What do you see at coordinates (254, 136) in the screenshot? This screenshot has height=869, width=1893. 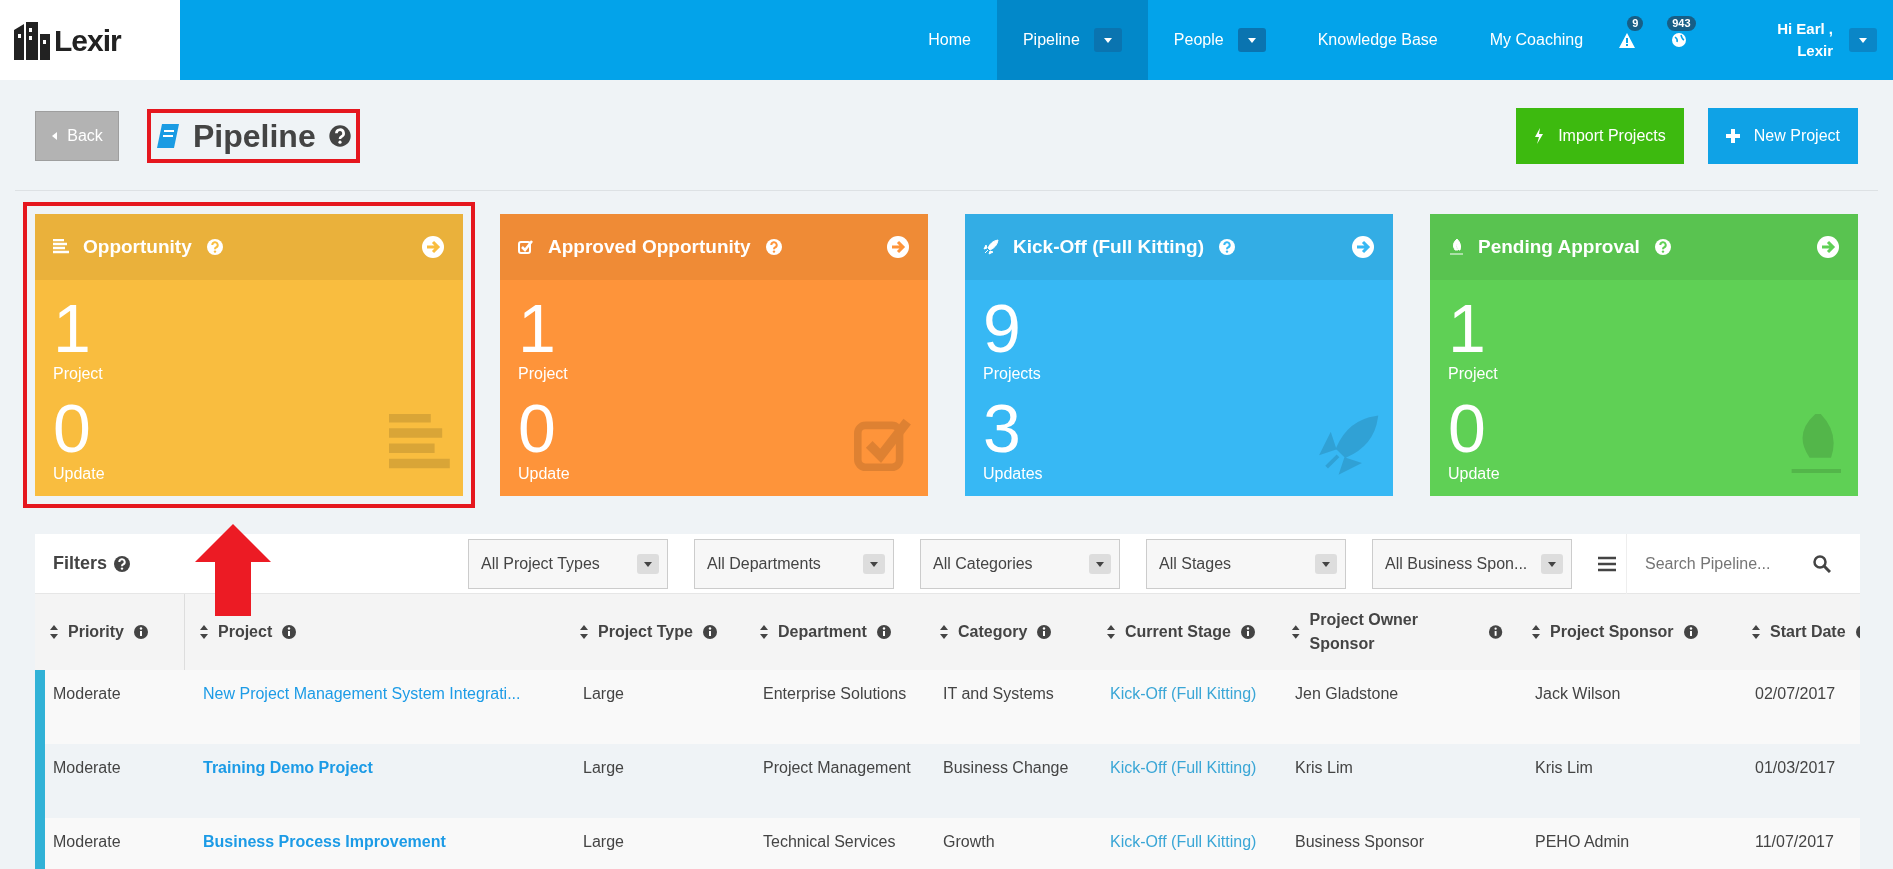 I see `page-title: Pipeline` at bounding box center [254, 136].